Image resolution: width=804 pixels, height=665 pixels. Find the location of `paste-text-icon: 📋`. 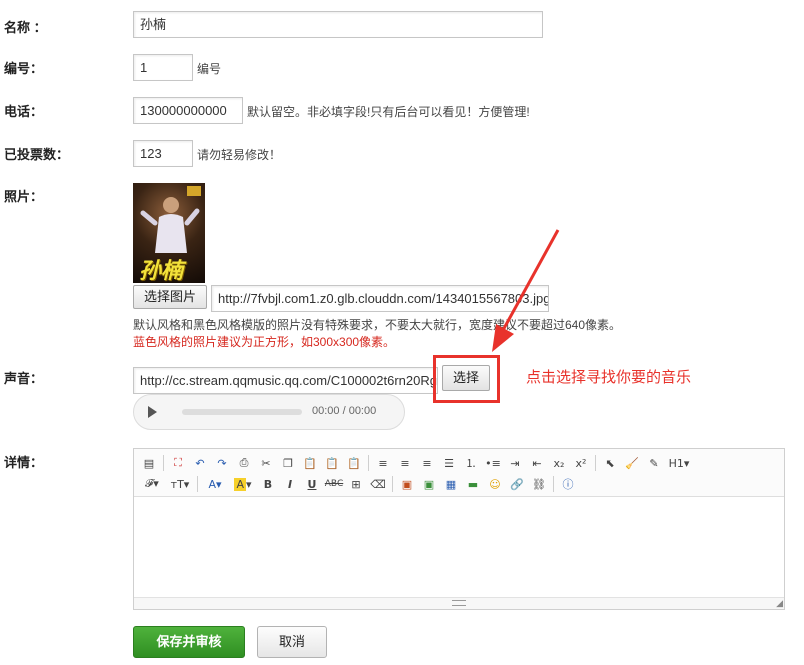

paste-text-icon: 📋 is located at coordinates (332, 463).